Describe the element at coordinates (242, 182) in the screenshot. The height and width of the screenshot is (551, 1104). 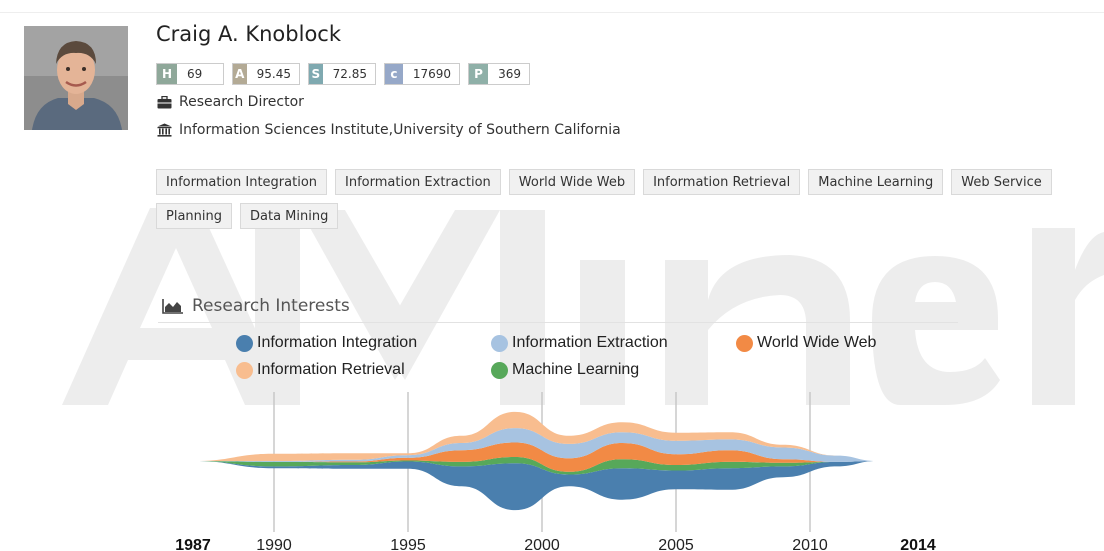
I see `tag-information-integration: Information Integration` at that location.